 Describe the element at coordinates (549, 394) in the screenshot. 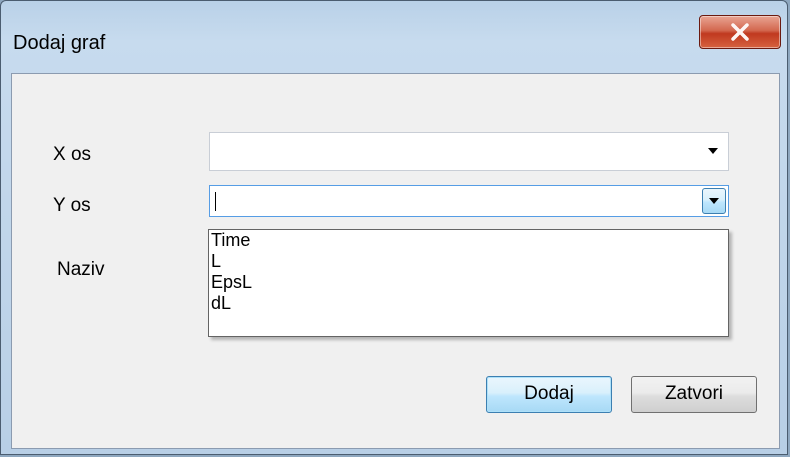

I see `add-button: Dodaj` at that location.